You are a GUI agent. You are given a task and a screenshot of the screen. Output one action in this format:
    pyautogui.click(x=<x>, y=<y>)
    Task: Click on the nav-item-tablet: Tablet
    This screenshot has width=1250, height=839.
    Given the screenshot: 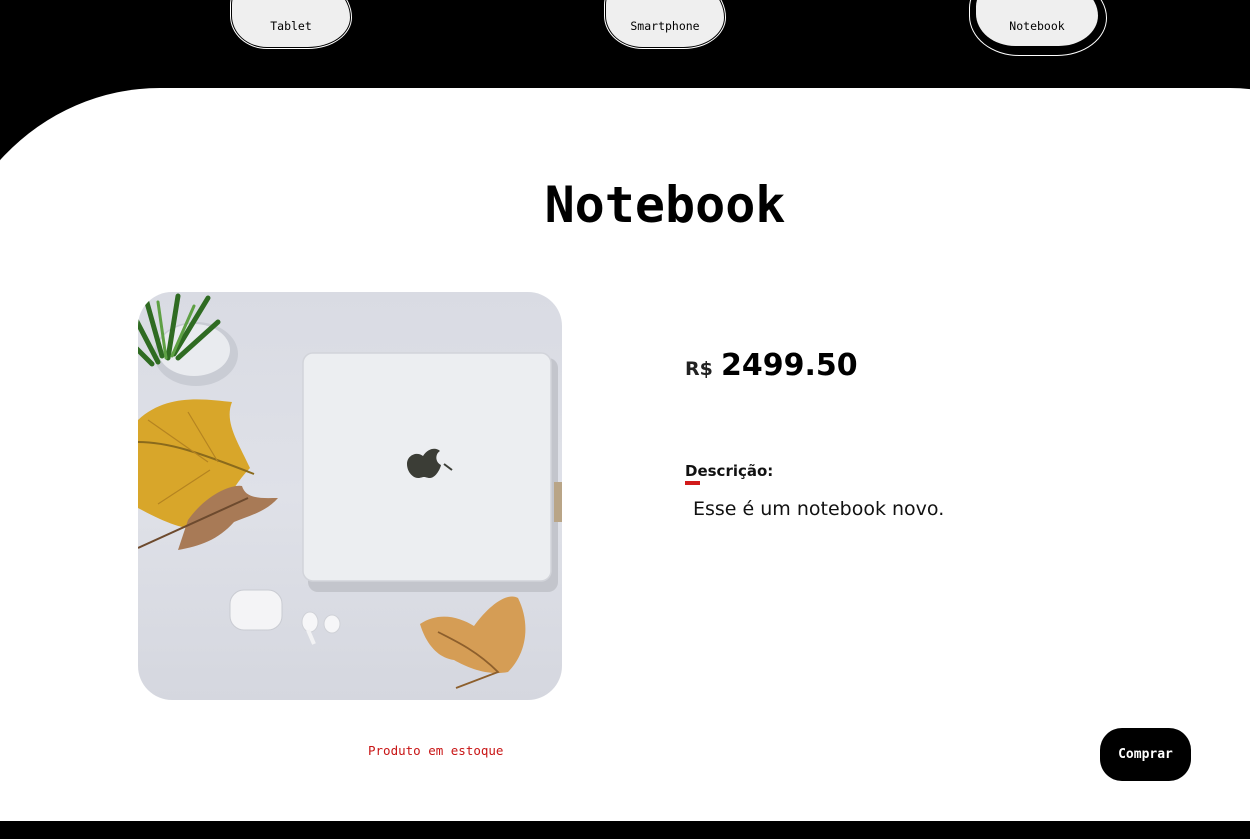 What is the action you would take?
    pyautogui.click(x=291, y=24)
    